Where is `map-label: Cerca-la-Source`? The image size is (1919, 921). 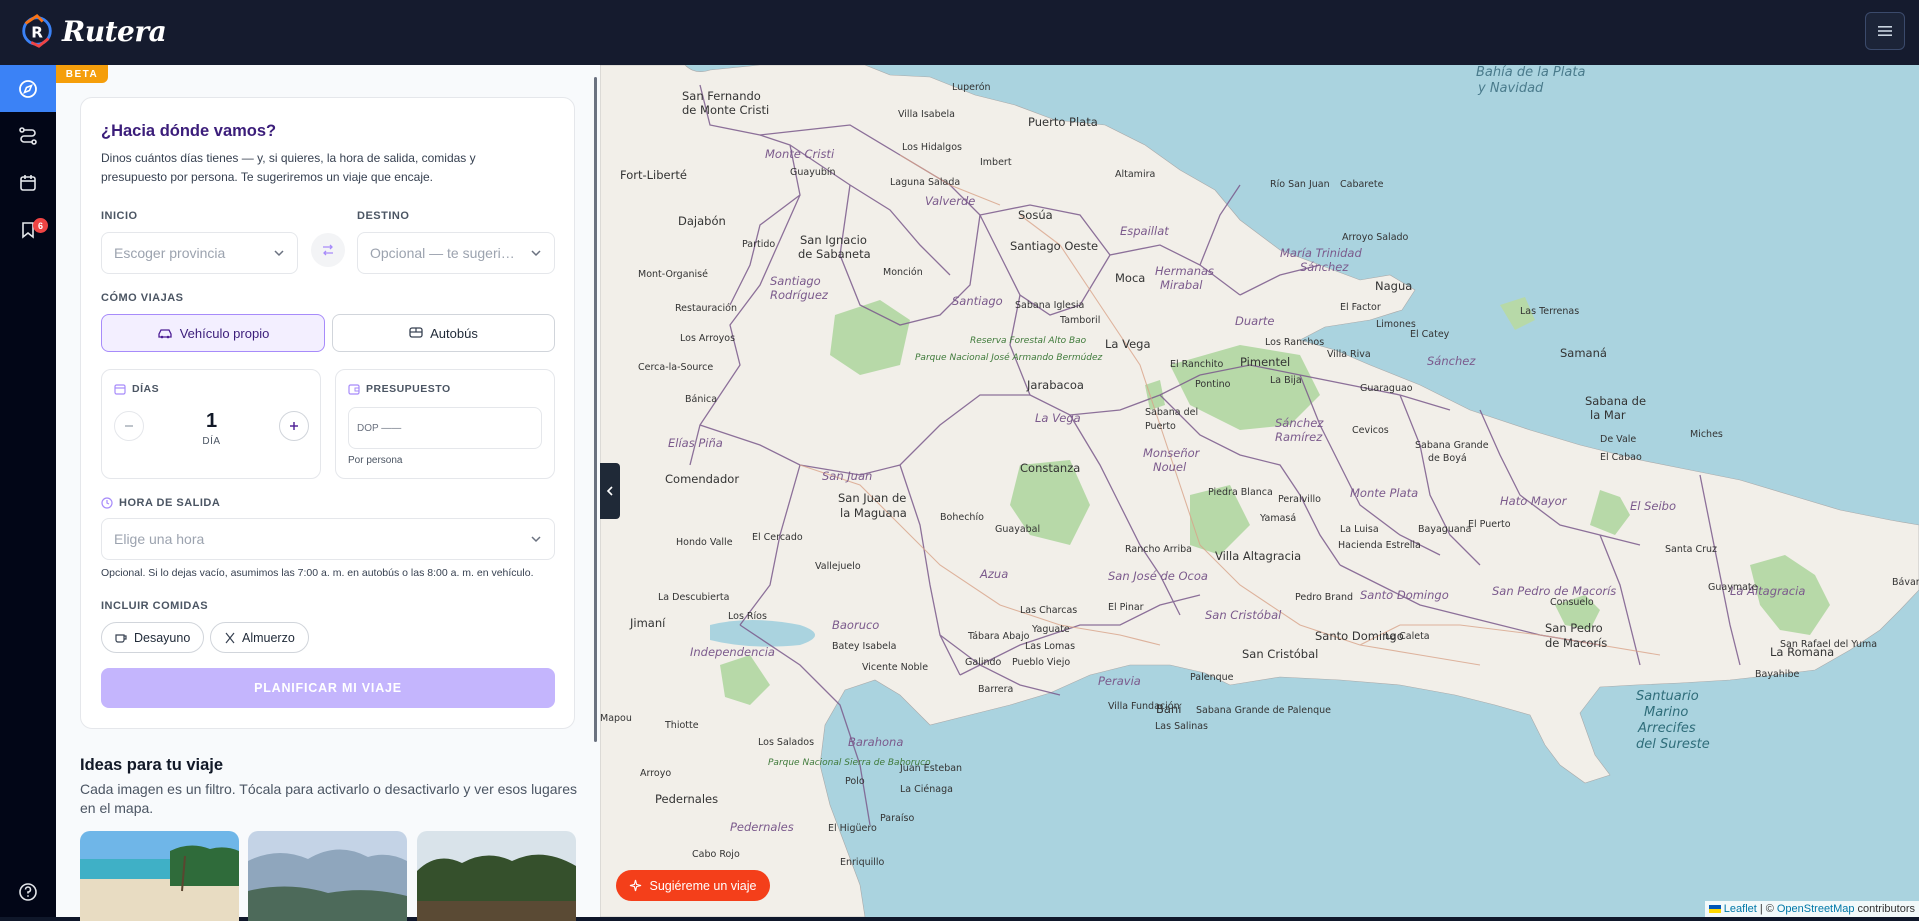 map-label: Cerca-la-Source is located at coordinates (675, 367).